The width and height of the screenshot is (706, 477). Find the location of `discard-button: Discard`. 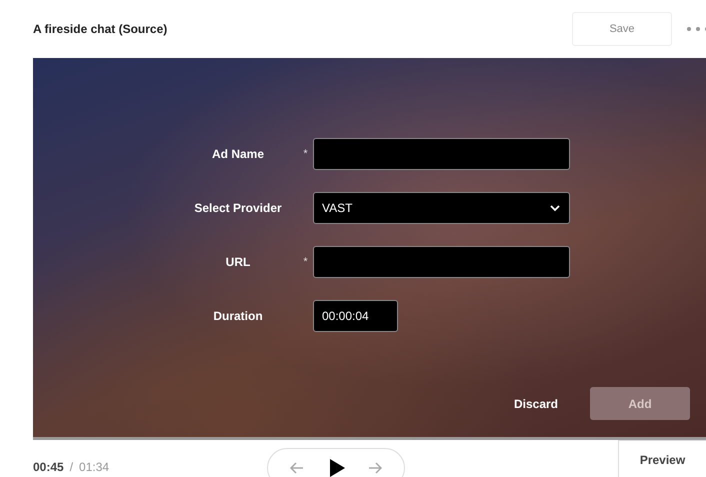

discard-button: Discard is located at coordinates (536, 404).